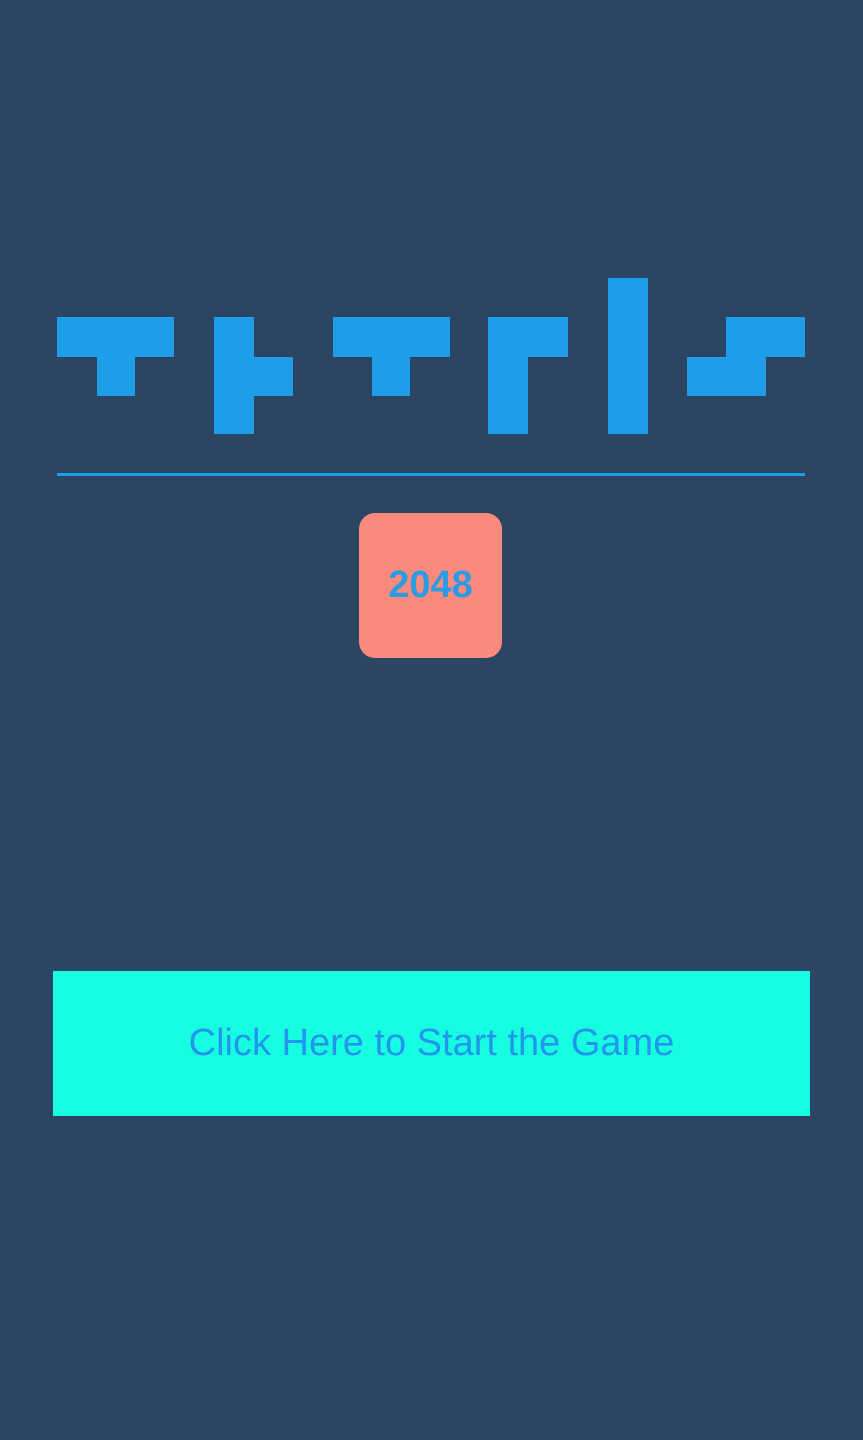  What do you see at coordinates (628, 356) in the screenshot?
I see `logo-block-i` at bounding box center [628, 356].